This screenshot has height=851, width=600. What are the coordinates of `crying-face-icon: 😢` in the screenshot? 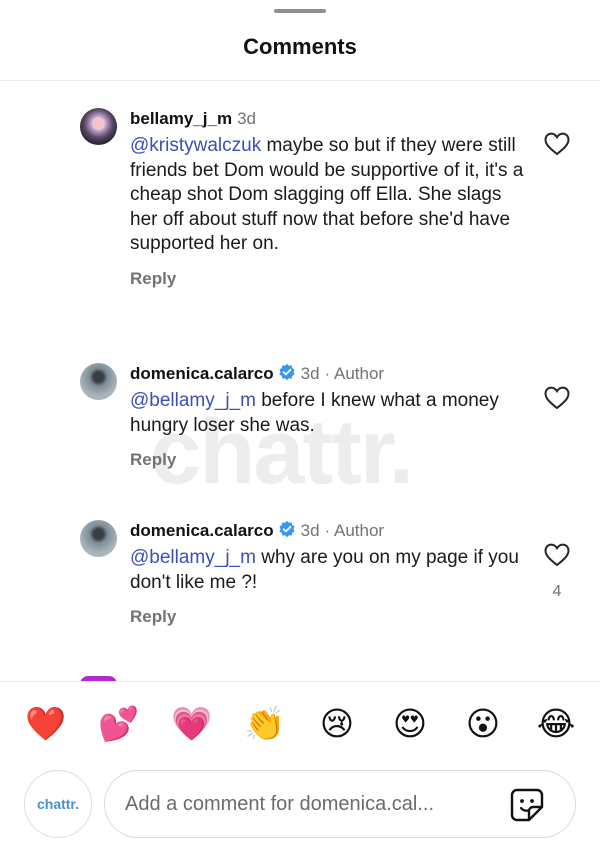 It's located at (337, 724).